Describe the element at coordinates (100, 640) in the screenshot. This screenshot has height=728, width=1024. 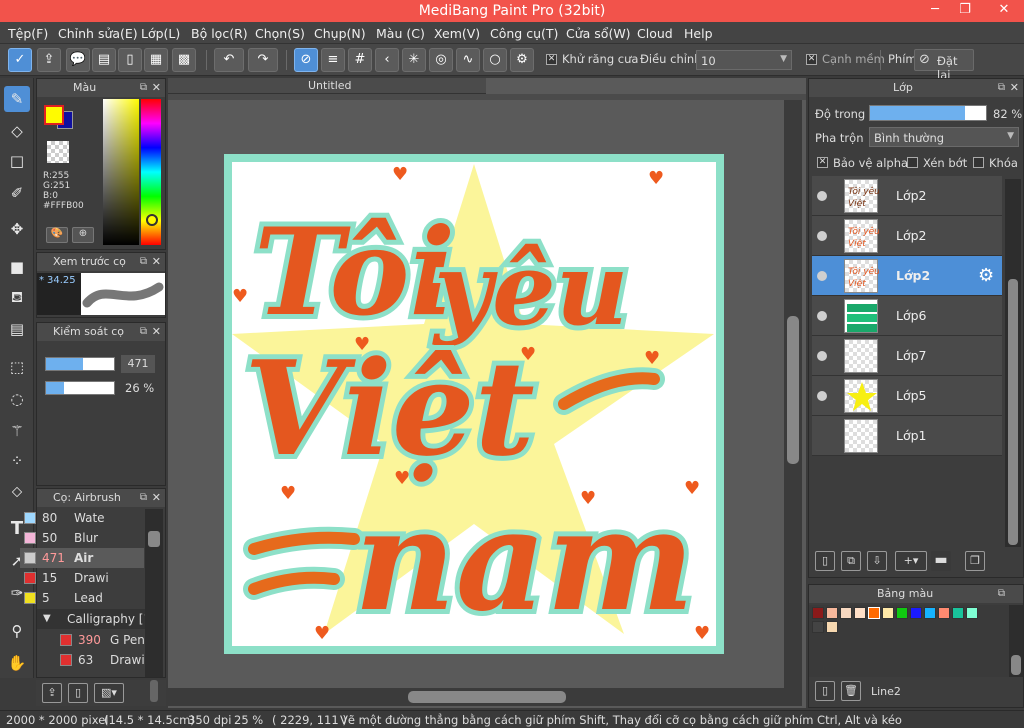
I see `brush-list-item: 390 G Pen` at that location.